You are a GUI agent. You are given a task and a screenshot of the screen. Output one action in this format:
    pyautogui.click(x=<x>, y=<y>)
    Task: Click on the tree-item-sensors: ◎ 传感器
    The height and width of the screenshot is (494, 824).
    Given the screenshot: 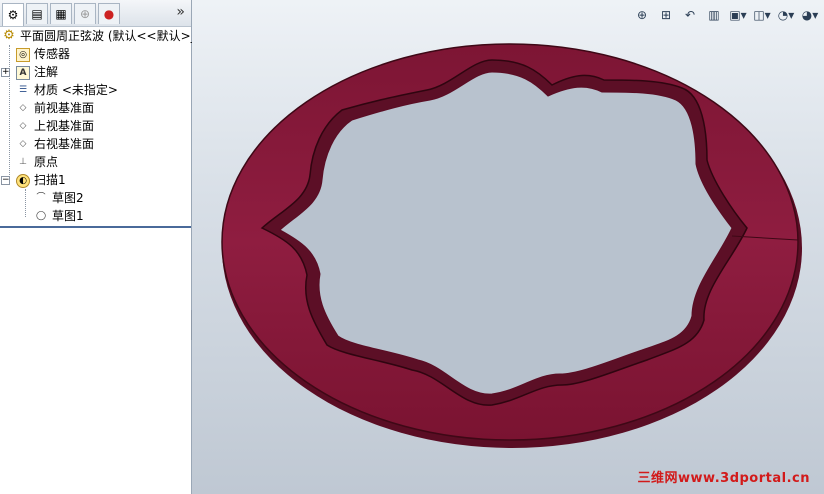 What is the action you would take?
    pyautogui.click(x=43, y=54)
    